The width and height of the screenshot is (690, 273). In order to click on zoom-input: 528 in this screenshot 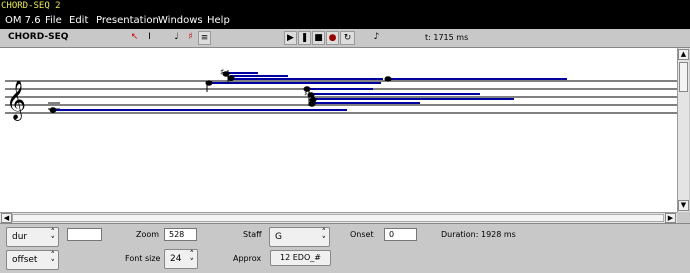, I will do `click(180, 234)`.